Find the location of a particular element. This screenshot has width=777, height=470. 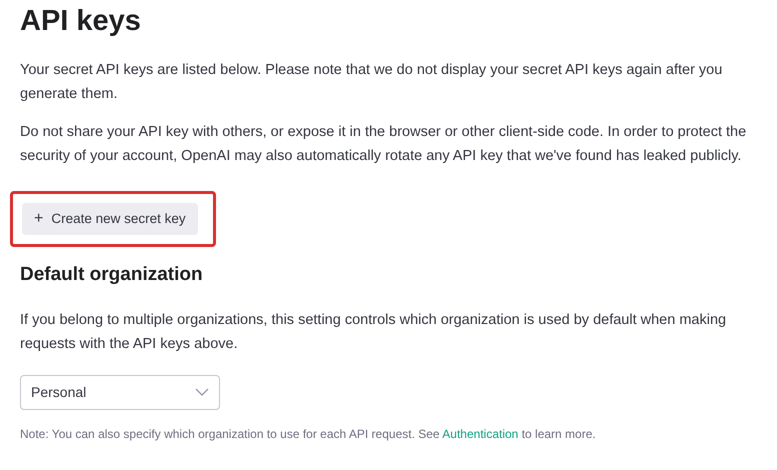

plus-icon: + is located at coordinates (39, 219).